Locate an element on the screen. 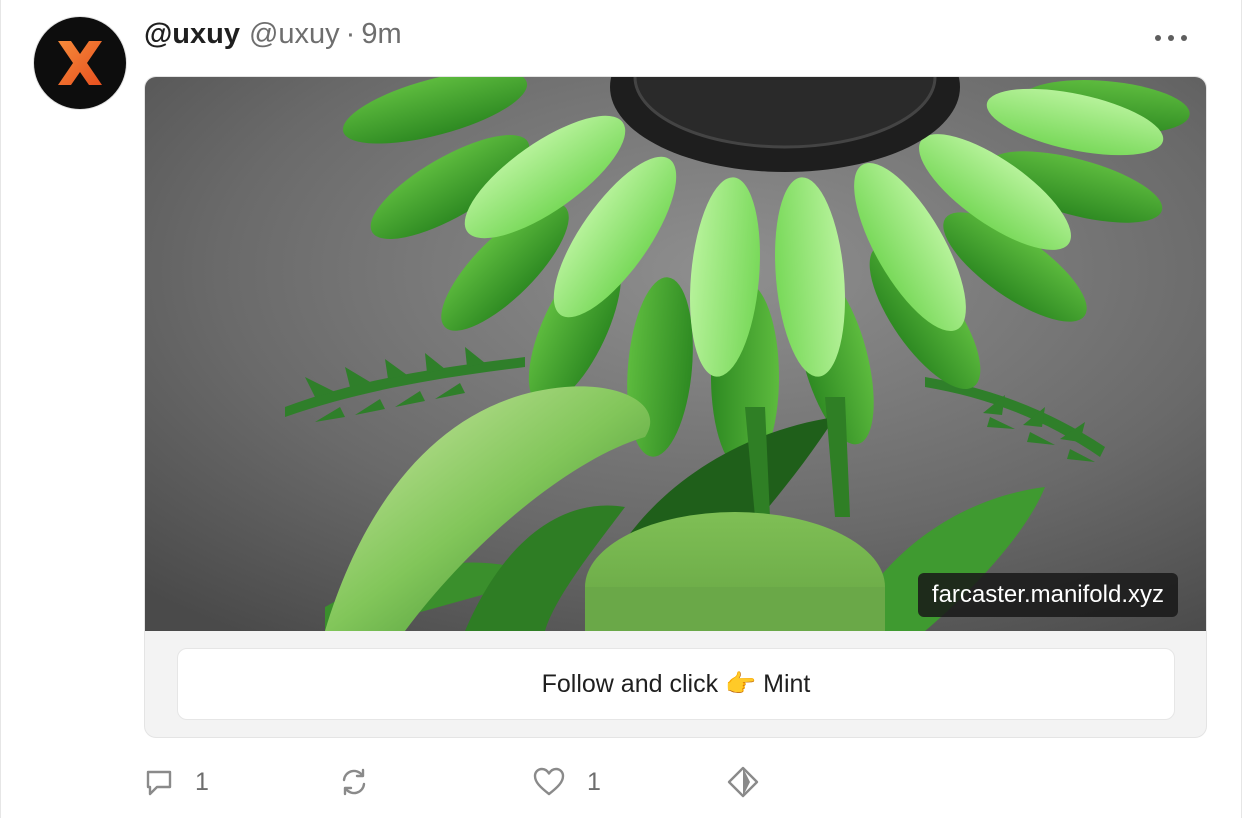  recast-button is located at coordinates (364, 782).